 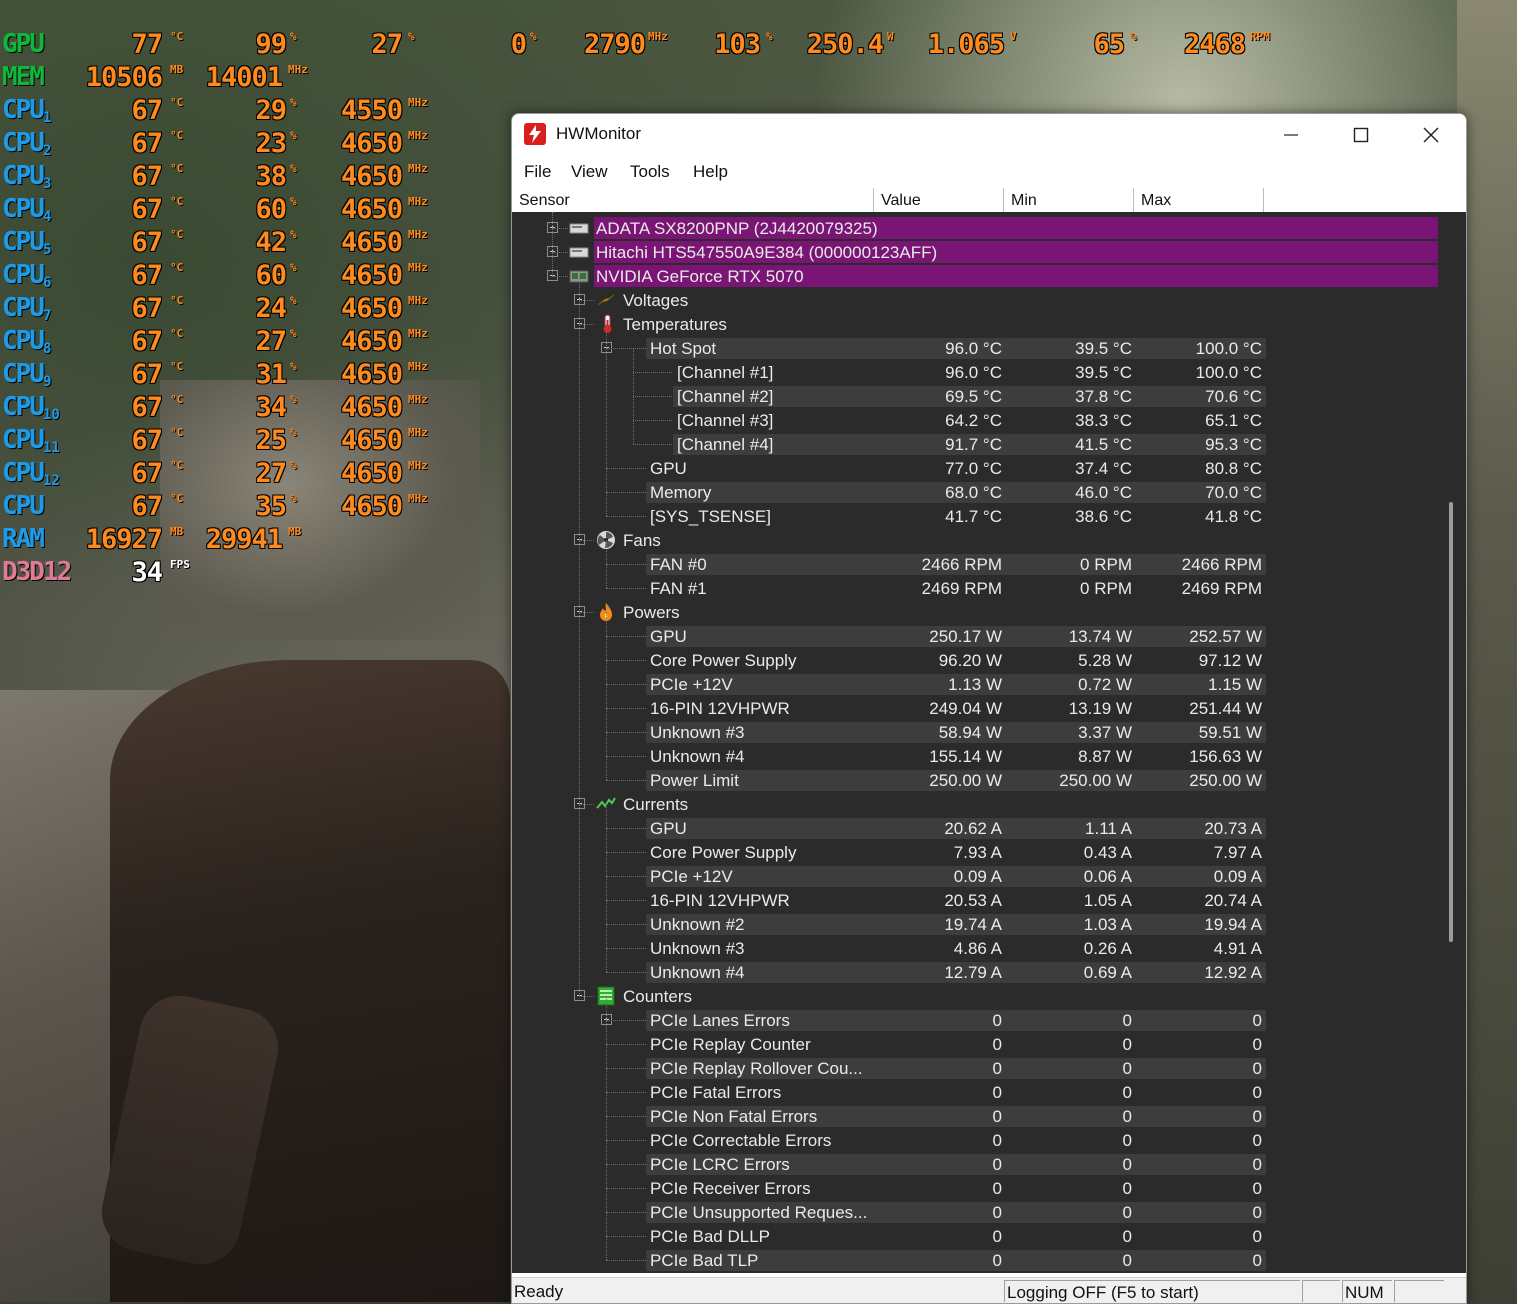 I want to click on sensor-name: [Channel #2], so click(x=725, y=396).